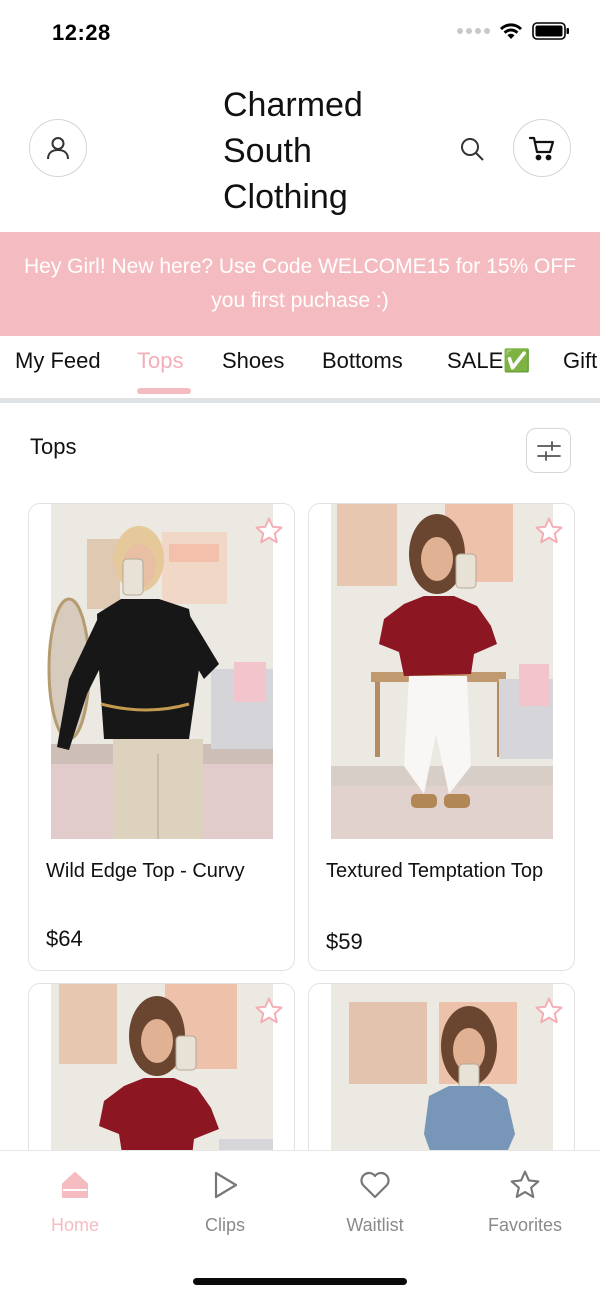  Describe the element at coordinates (525, 1225) in the screenshot. I see `nav-favorites-label: Favorites` at that location.